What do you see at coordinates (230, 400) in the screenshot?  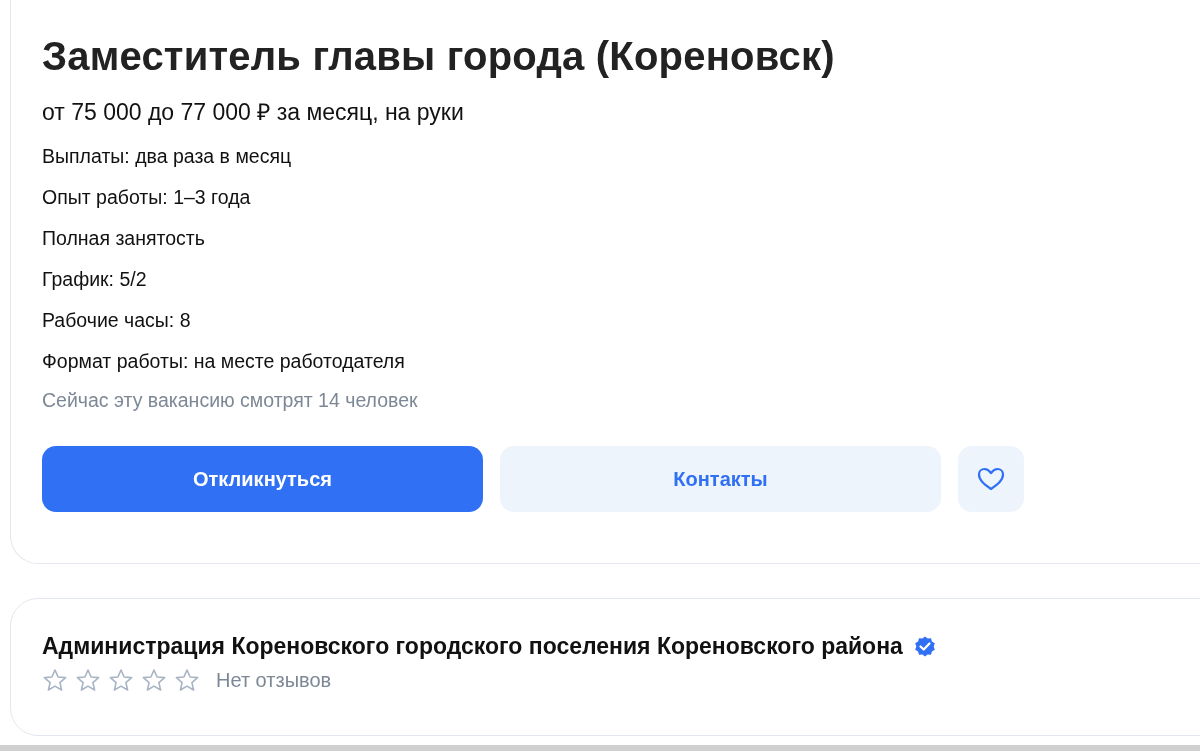 I see `viewers-text: Сейчас эту вакансию смотрят 14 человек` at bounding box center [230, 400].